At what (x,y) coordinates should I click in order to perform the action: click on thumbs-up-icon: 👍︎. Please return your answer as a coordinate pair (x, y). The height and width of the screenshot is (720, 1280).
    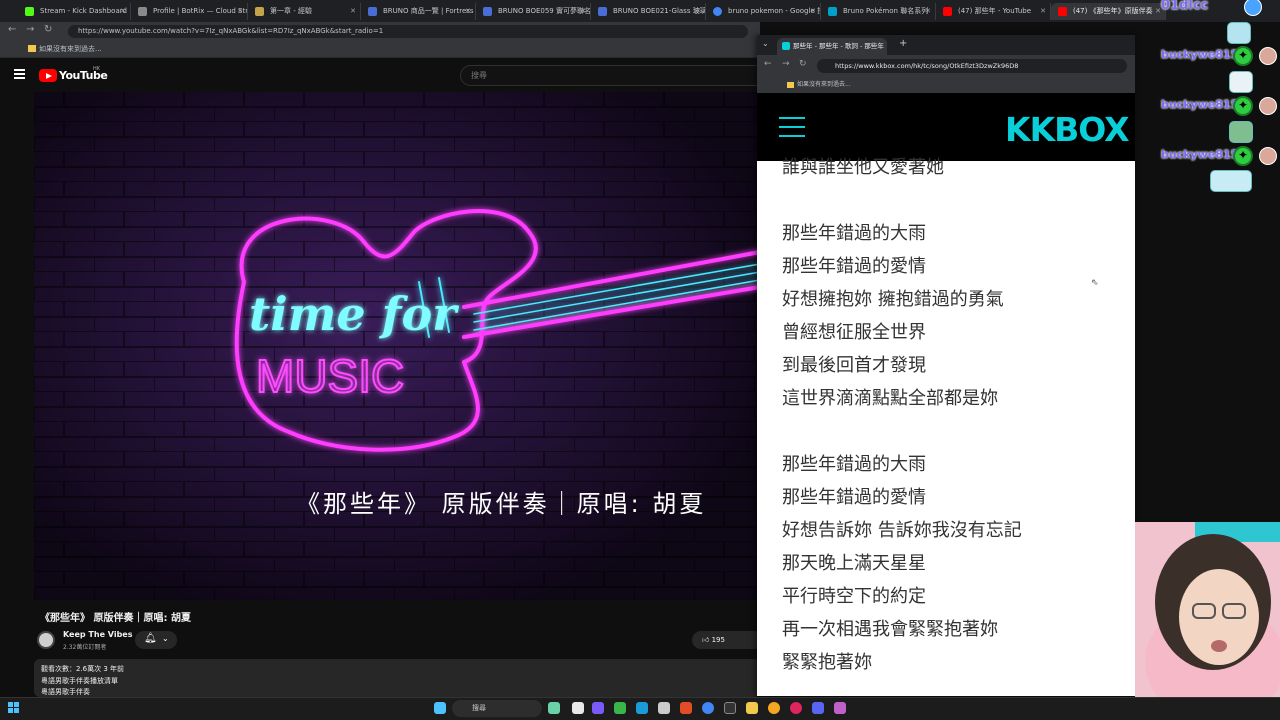
    Looking at the image, I should click on (706, 640).